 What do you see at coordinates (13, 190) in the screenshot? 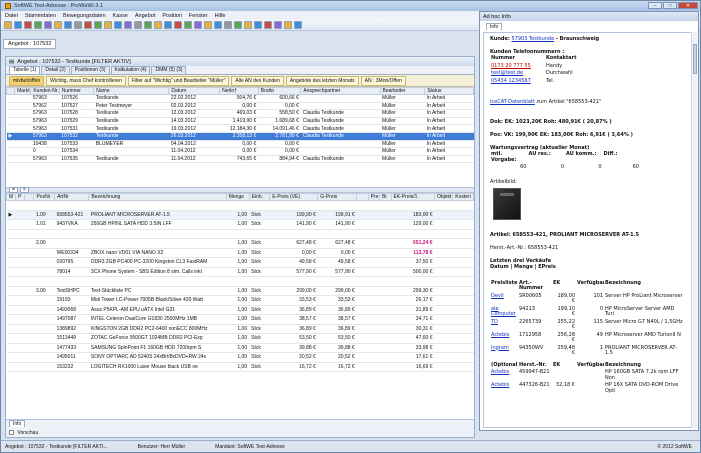
I see `collapse-button: =` at bounding box center [13, 190].